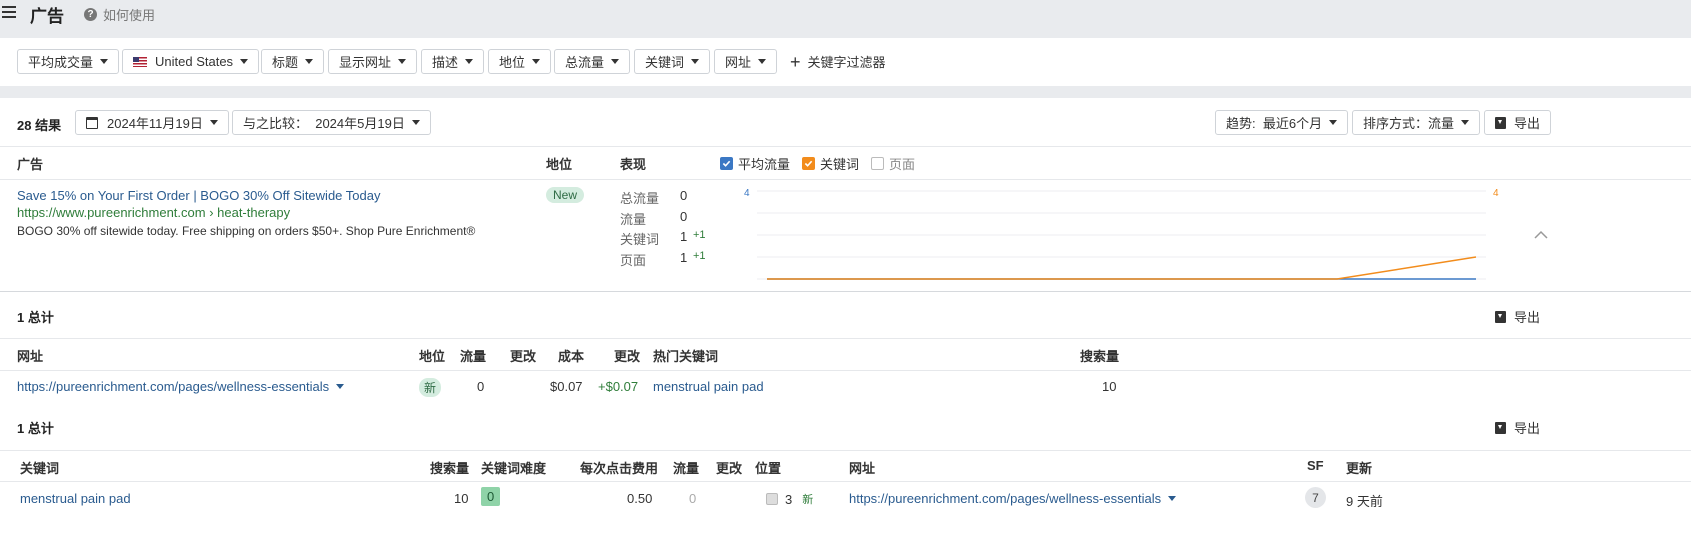  Describe the element at coordinates (331, 122) in the screenshot. I see `compare-picker: 与之比较： 2024年5月19日` at that location.